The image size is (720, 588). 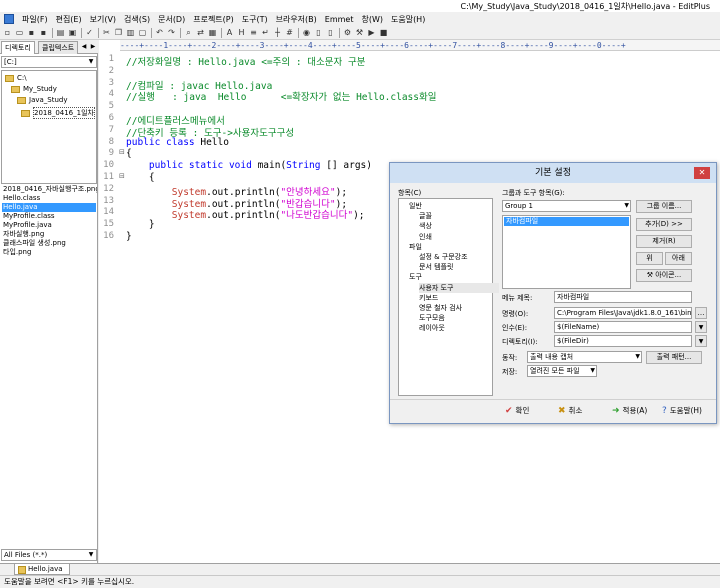 I want to click on apply-button: ➜ 적용(A), so click(x=629, y=411).